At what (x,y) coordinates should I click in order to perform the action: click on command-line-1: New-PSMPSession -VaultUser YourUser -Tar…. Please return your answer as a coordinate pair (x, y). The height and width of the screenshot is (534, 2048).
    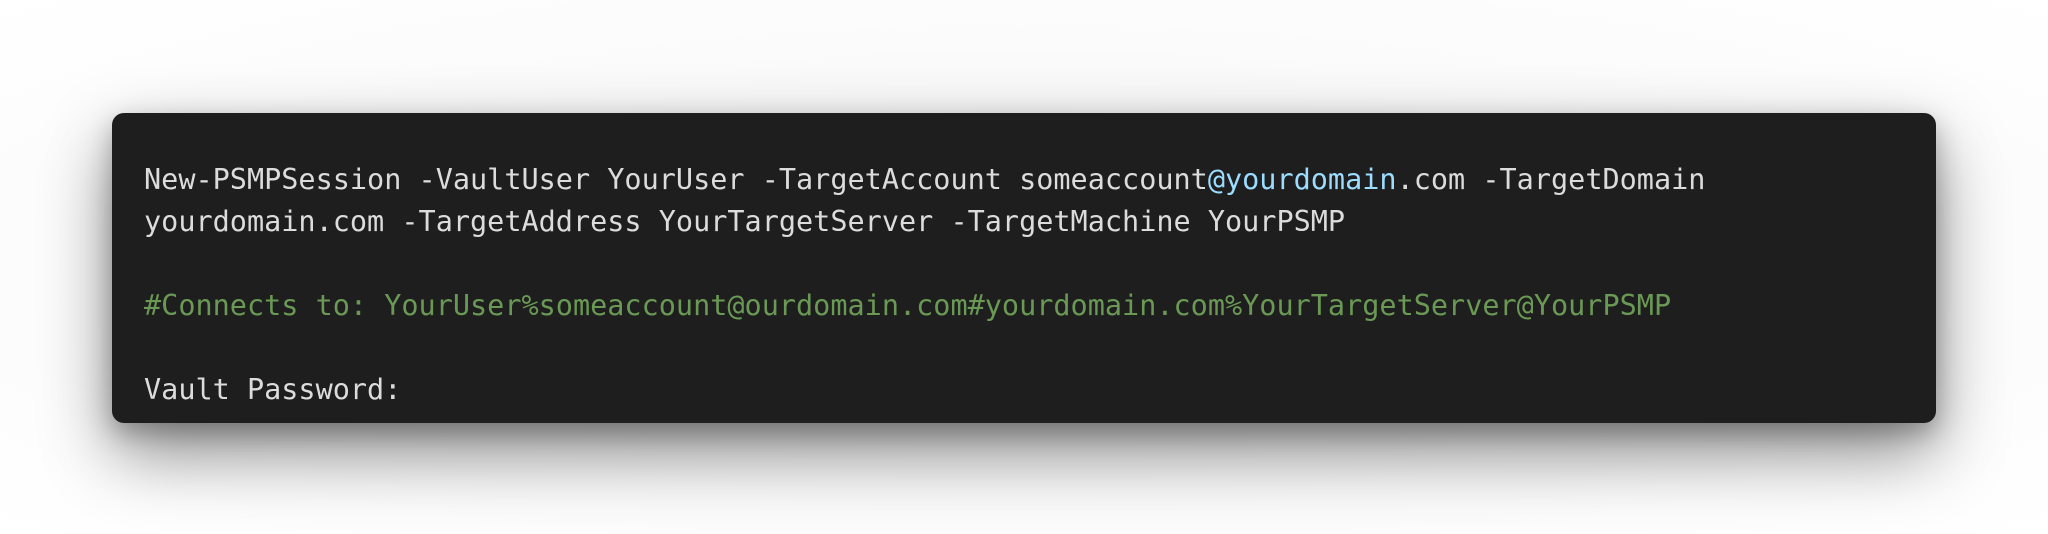
    Looking at the image, I should click on (1024, 180).